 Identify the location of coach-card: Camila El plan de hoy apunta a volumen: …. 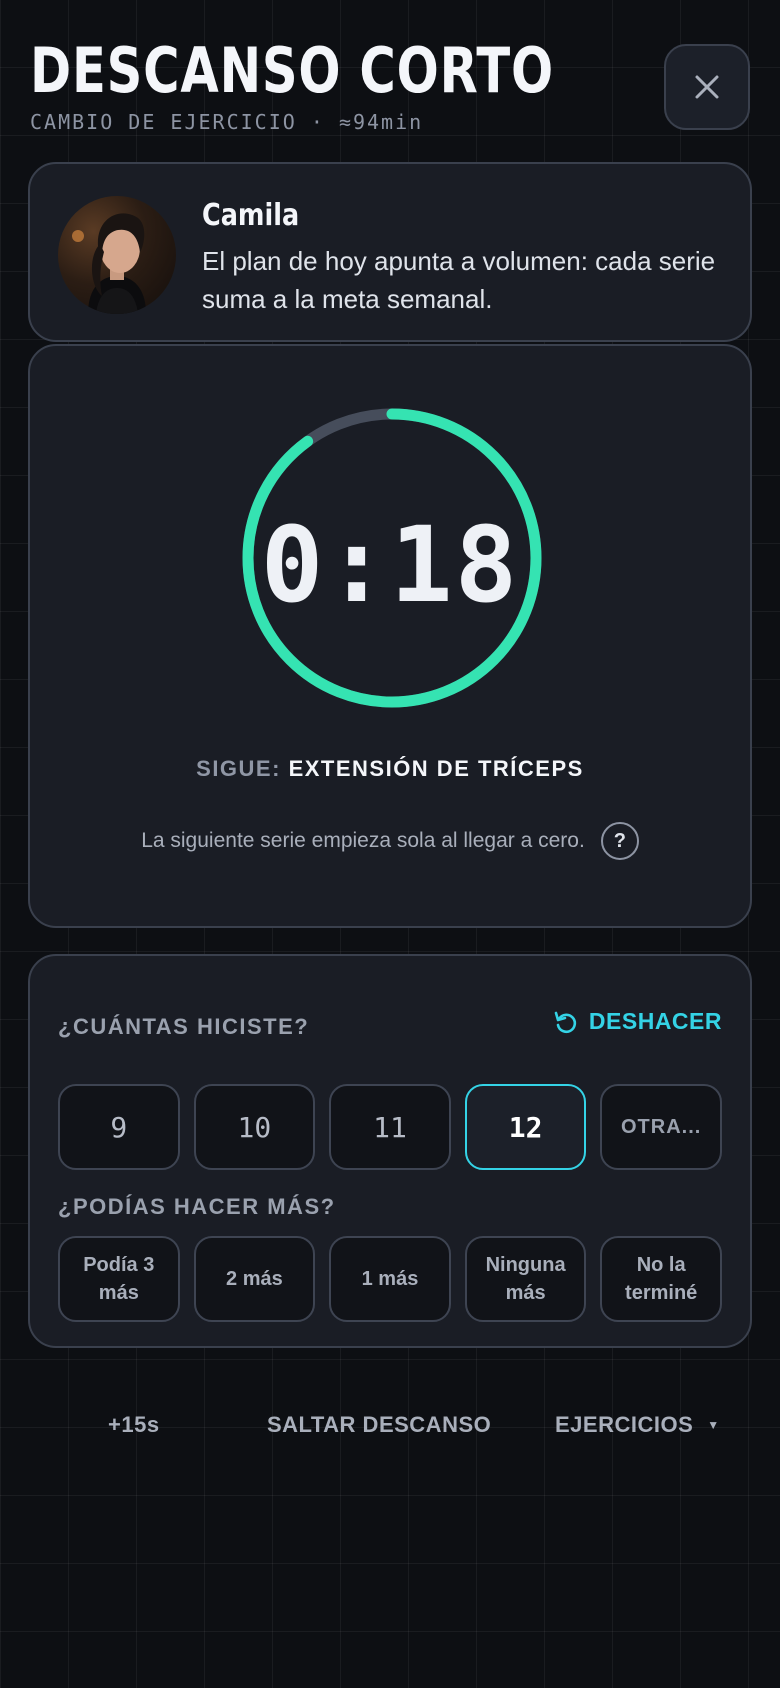
(390, 252).